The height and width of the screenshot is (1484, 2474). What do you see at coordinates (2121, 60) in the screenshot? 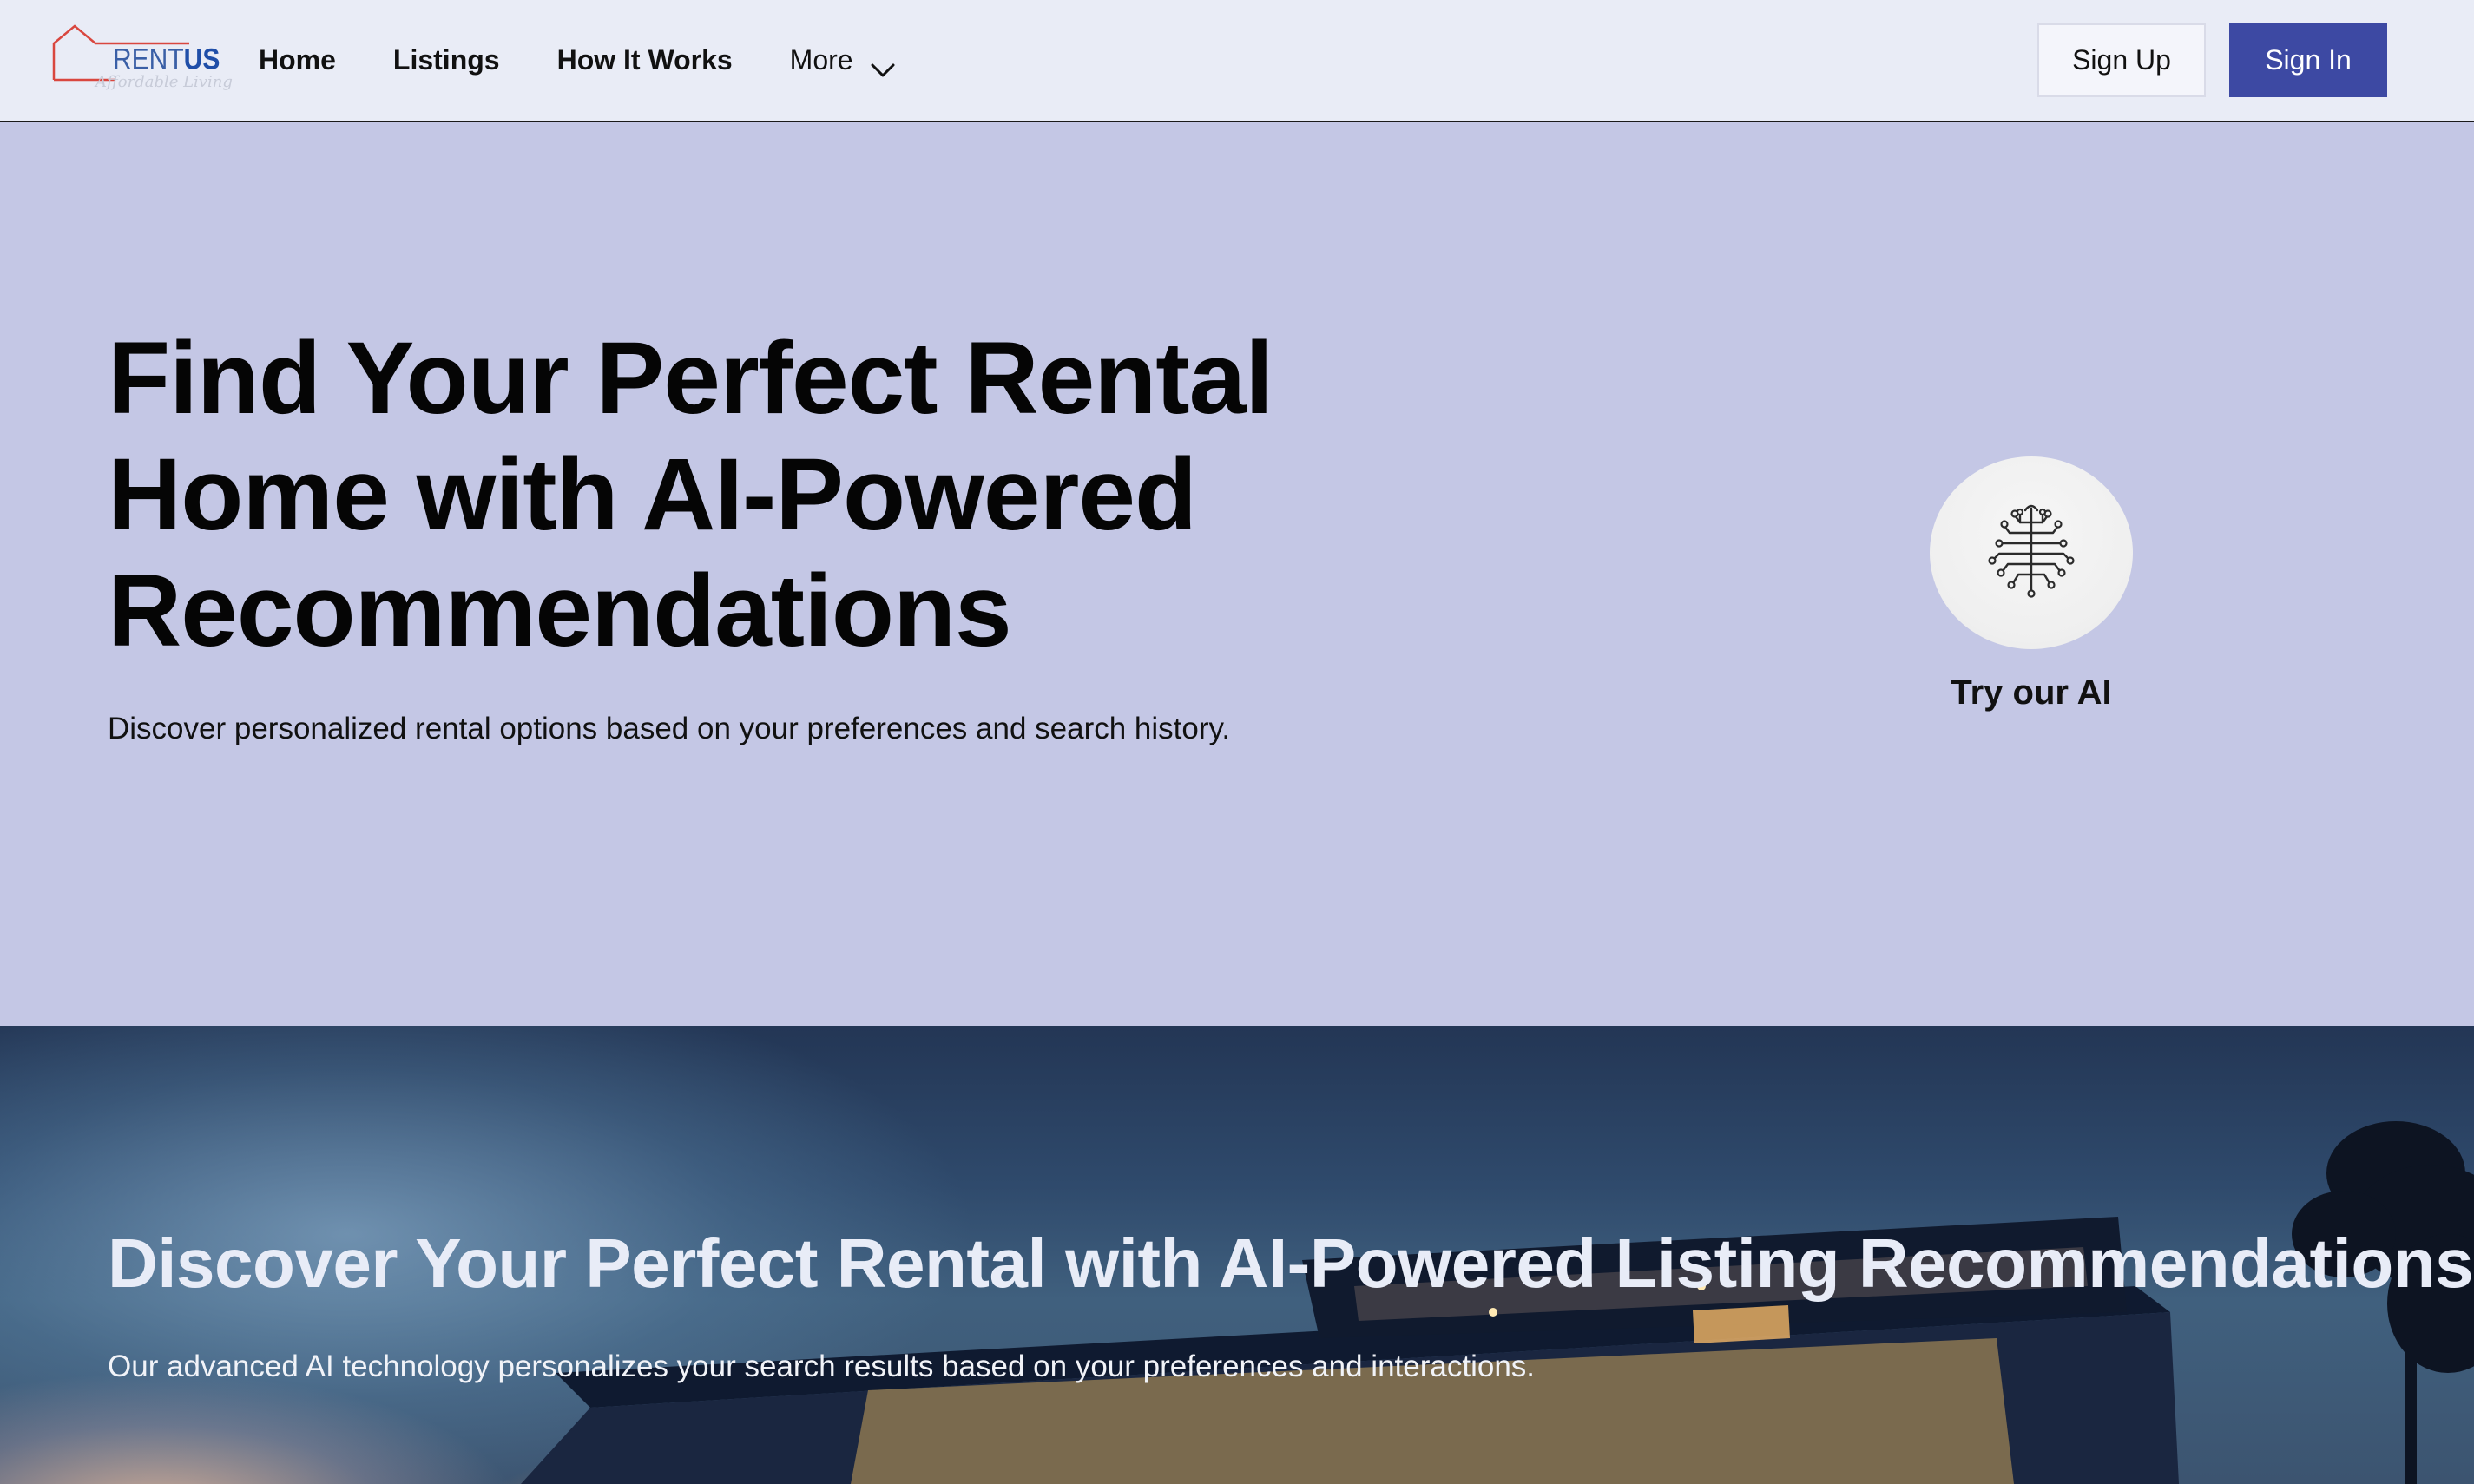
I see `sign-up-button: Sign Up` at bounding box center [2121, 60].